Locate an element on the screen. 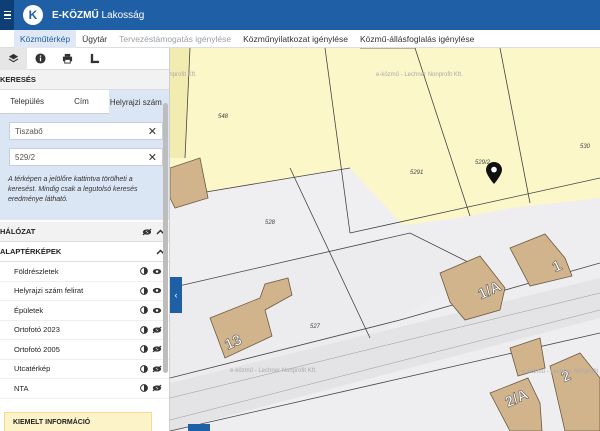 This screenshot has width=600, height=431. clear-parcel-icon: ✕ is located at coordinates (152, 157).